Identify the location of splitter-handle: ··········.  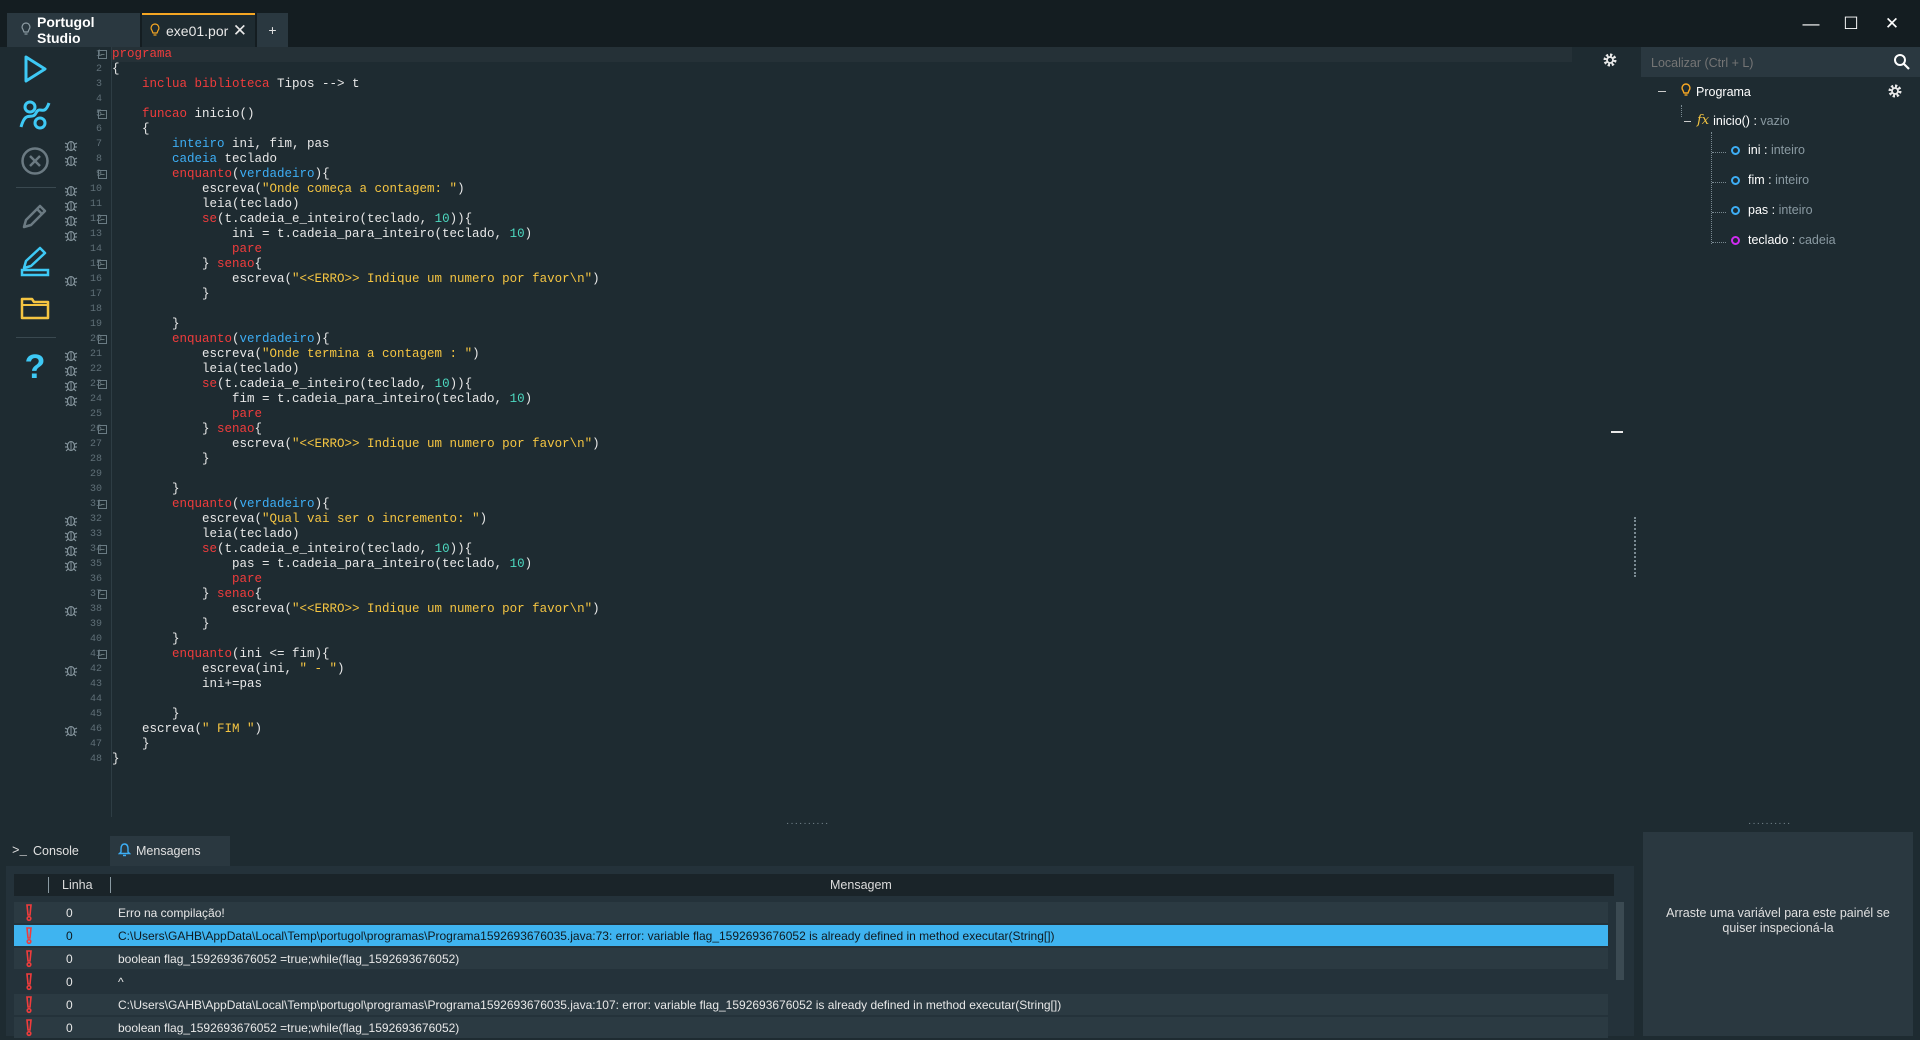
(1769, 823).